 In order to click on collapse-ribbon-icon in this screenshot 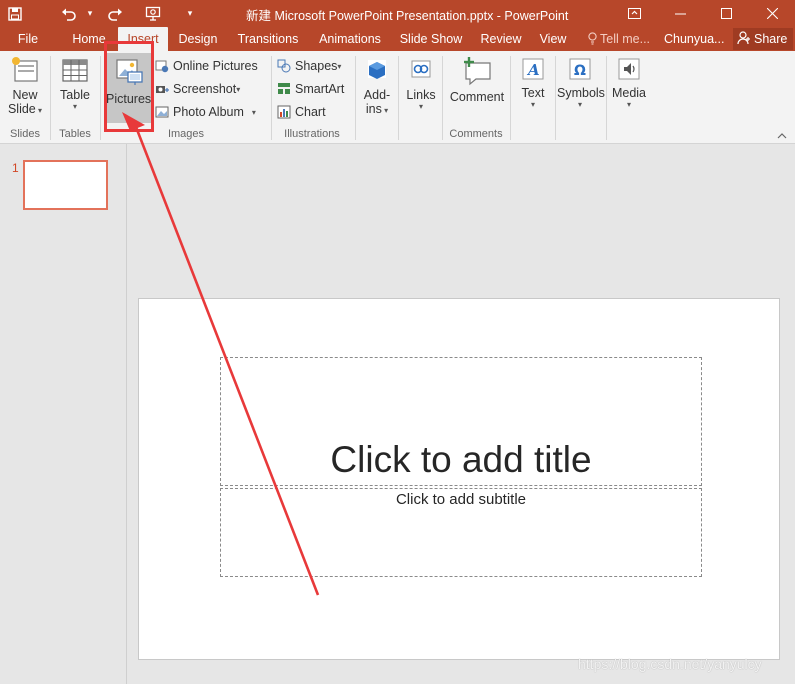, I will do `click(782, 136)`.